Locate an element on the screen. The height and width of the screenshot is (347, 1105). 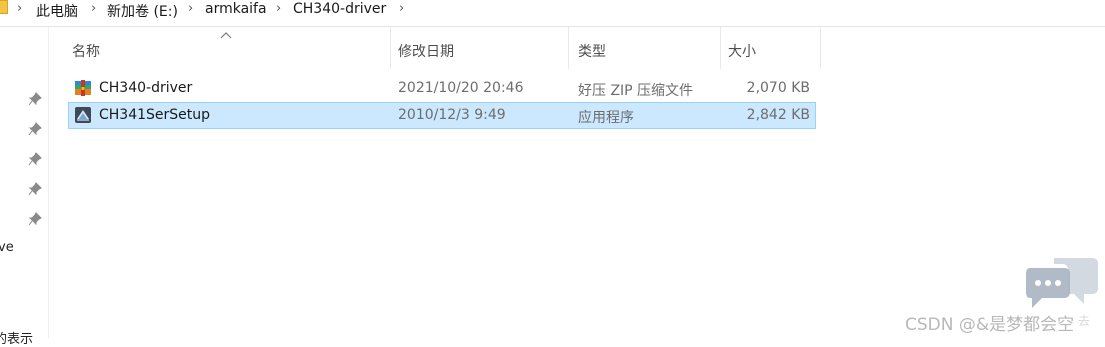
file-name: CH340-driver is located at coordinates (146, 88).